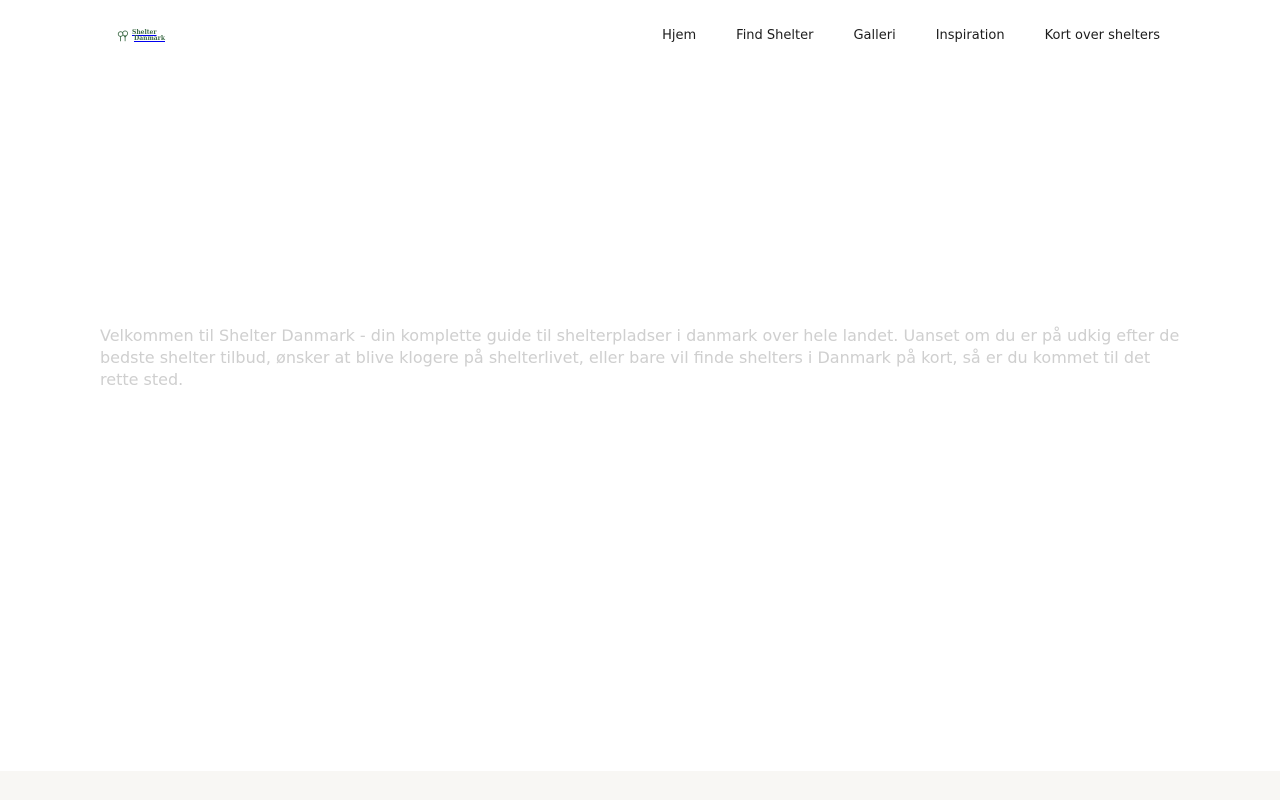 The height and width of the screenshot is (800, 1280). I want to click on nav-link-find-shelter: Find Shelter, so click(774, 36).